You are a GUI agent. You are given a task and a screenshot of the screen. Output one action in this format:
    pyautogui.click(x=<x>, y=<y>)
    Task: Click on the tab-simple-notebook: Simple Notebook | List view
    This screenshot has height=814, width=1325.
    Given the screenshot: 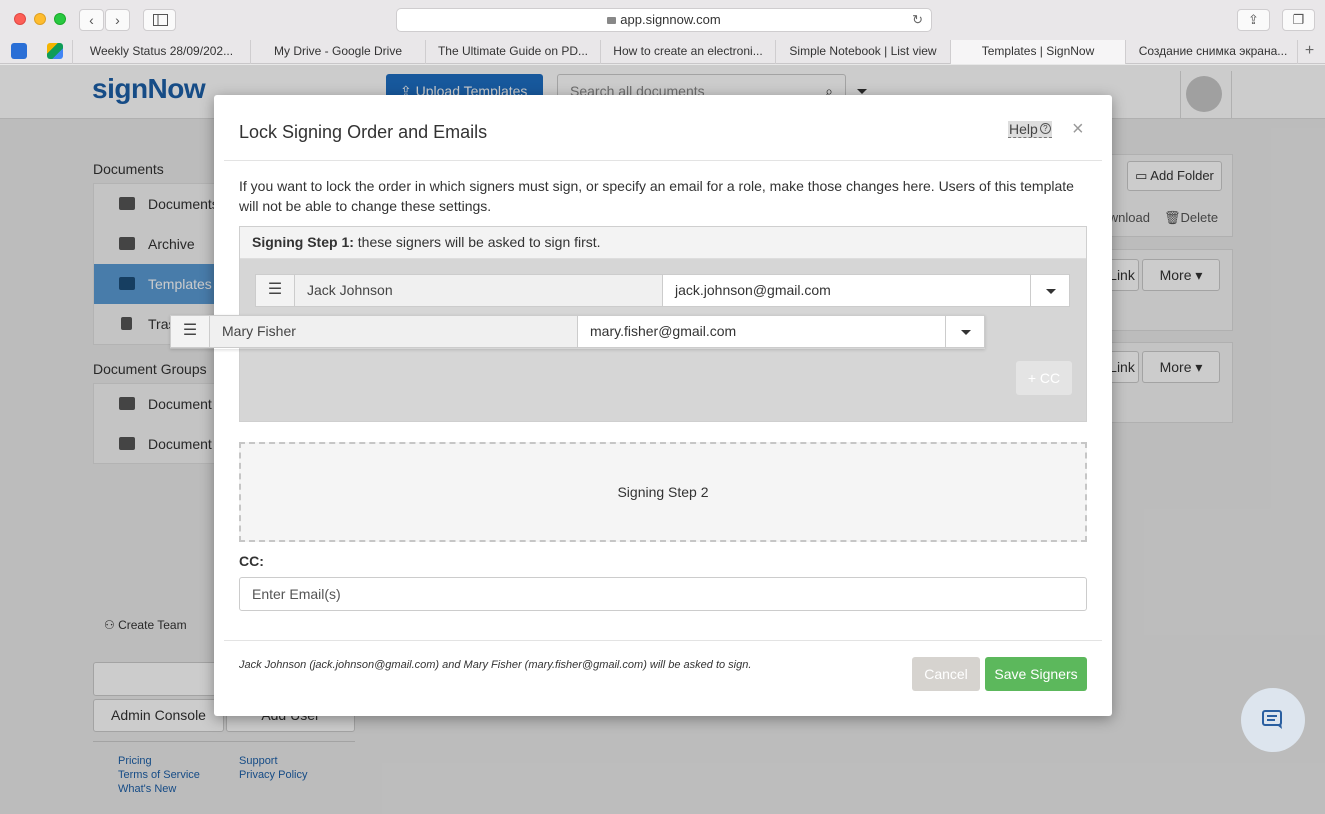 What is the action you would take?
    pyautogui.click(x=862, y=52)
    